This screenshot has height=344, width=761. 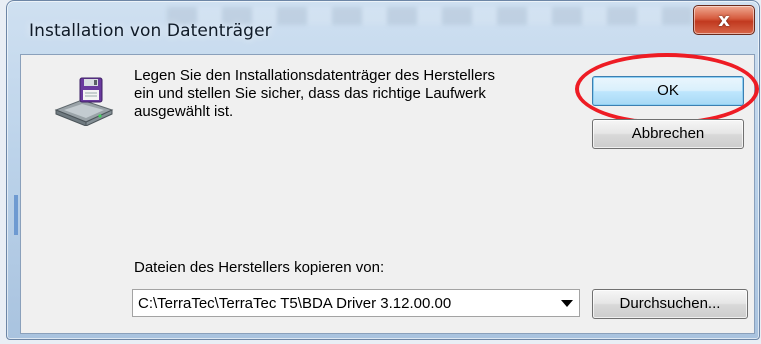 I want to click on copy-from-label: Dateien des Herstellers kopieren von:, so click(x=259, y=267).